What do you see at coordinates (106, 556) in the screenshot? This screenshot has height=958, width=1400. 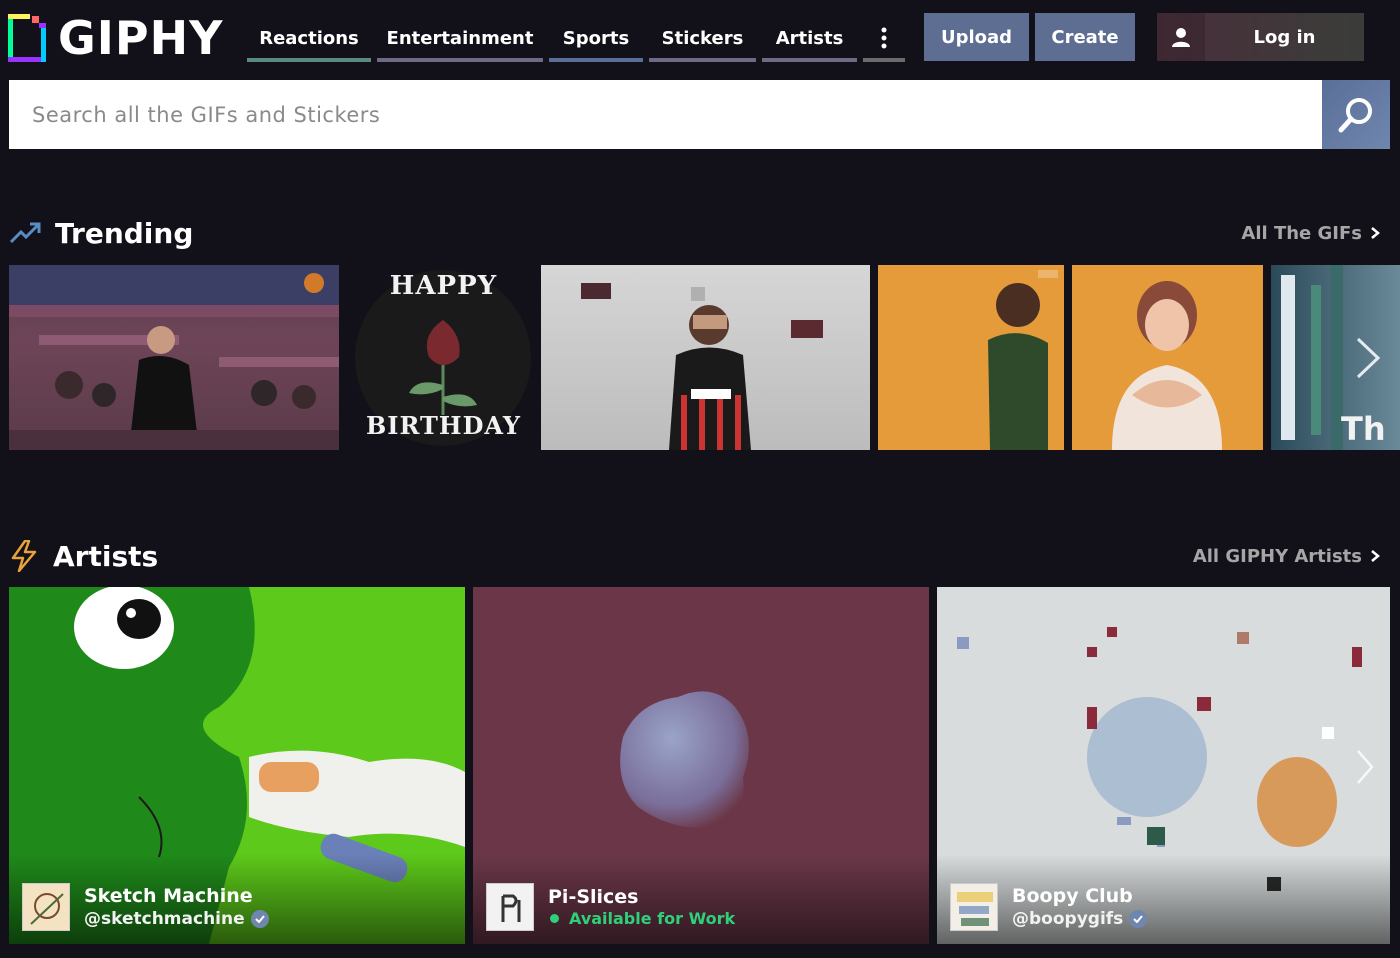 I see `artists-title: Artists` at bounding box center [106, 556].